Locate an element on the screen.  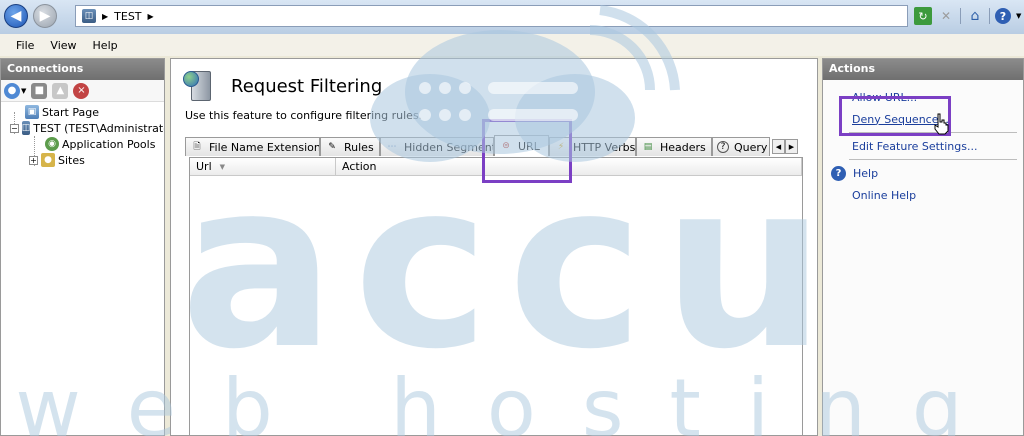
forward-button: ▶ is located at coordinates (45, 16).